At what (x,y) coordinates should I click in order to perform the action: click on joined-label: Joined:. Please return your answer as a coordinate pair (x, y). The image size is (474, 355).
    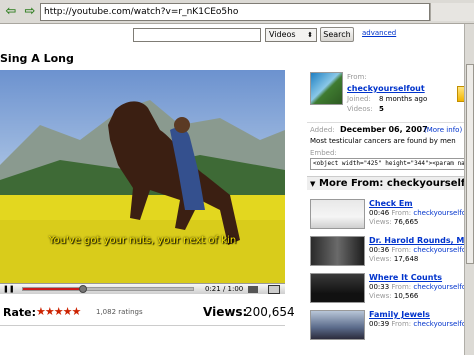
    Looking at the image, I should click on (359, 99).